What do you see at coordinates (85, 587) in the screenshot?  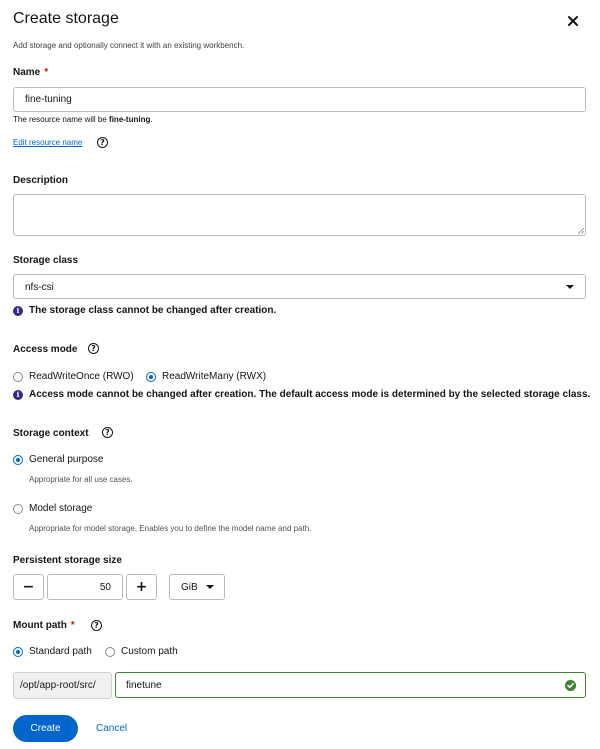 I see `storage-size-input` at bounding box center [85, 587].